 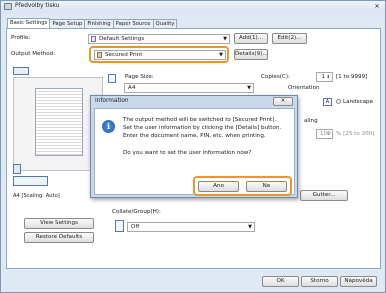 I want to click on page-size-label: Page Size:, so click(x=139, y=77).